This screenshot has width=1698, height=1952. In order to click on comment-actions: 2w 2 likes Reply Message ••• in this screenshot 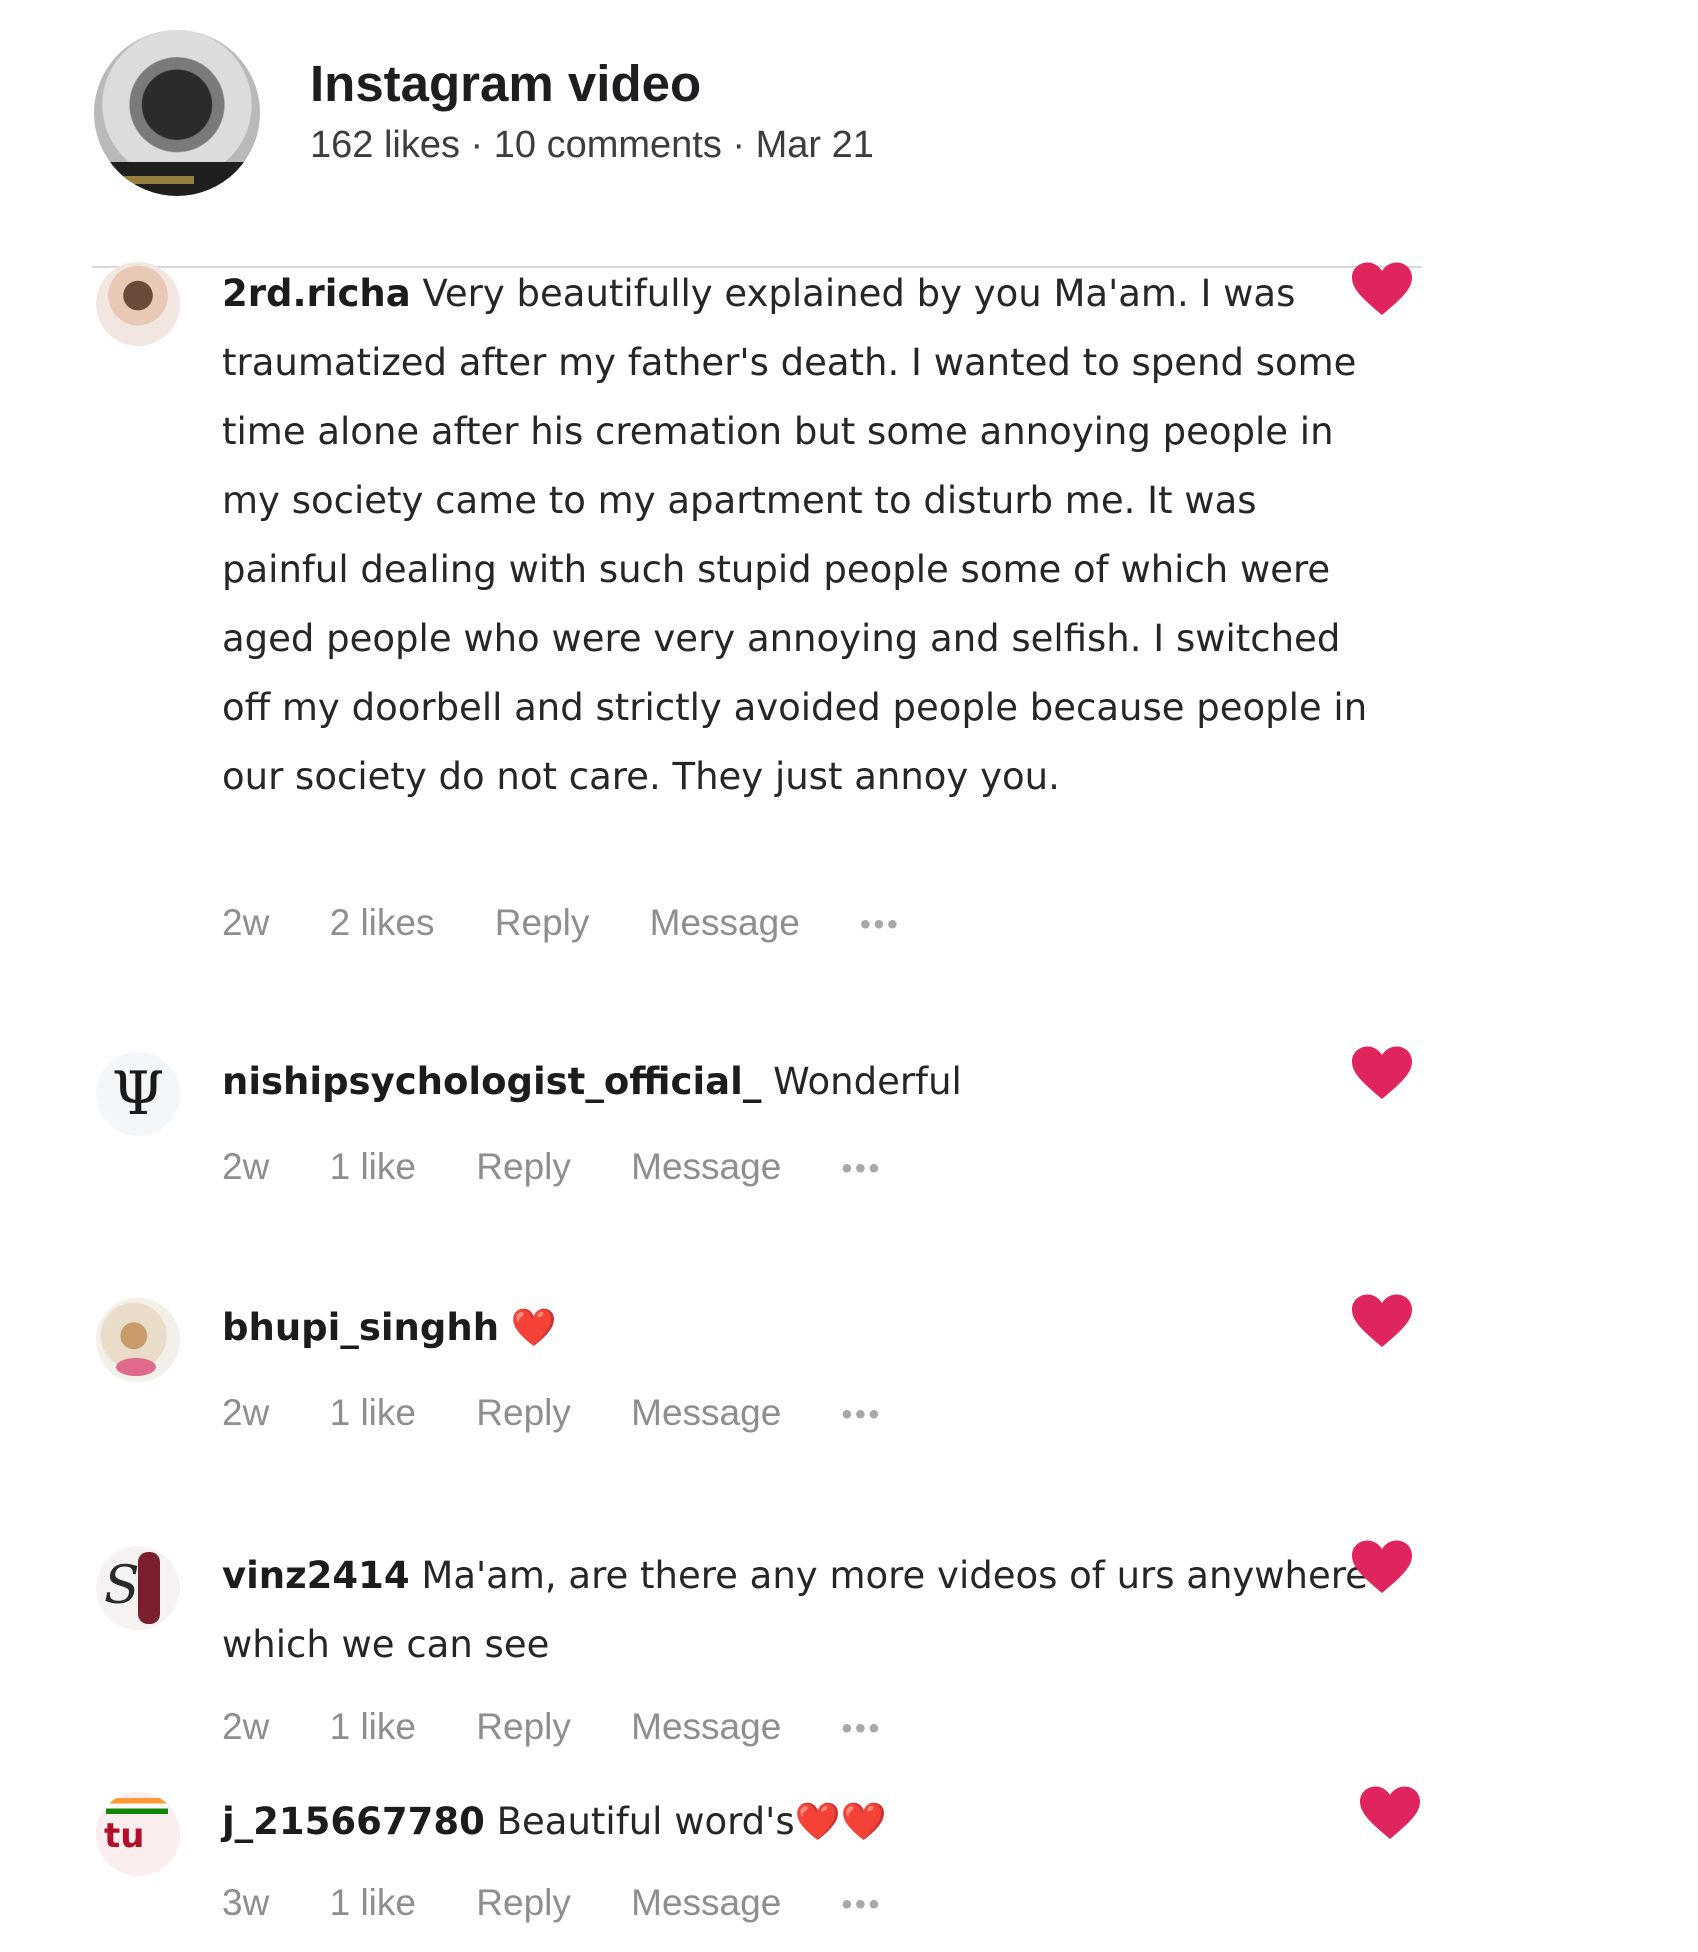, I will do `click(586, 927)`.